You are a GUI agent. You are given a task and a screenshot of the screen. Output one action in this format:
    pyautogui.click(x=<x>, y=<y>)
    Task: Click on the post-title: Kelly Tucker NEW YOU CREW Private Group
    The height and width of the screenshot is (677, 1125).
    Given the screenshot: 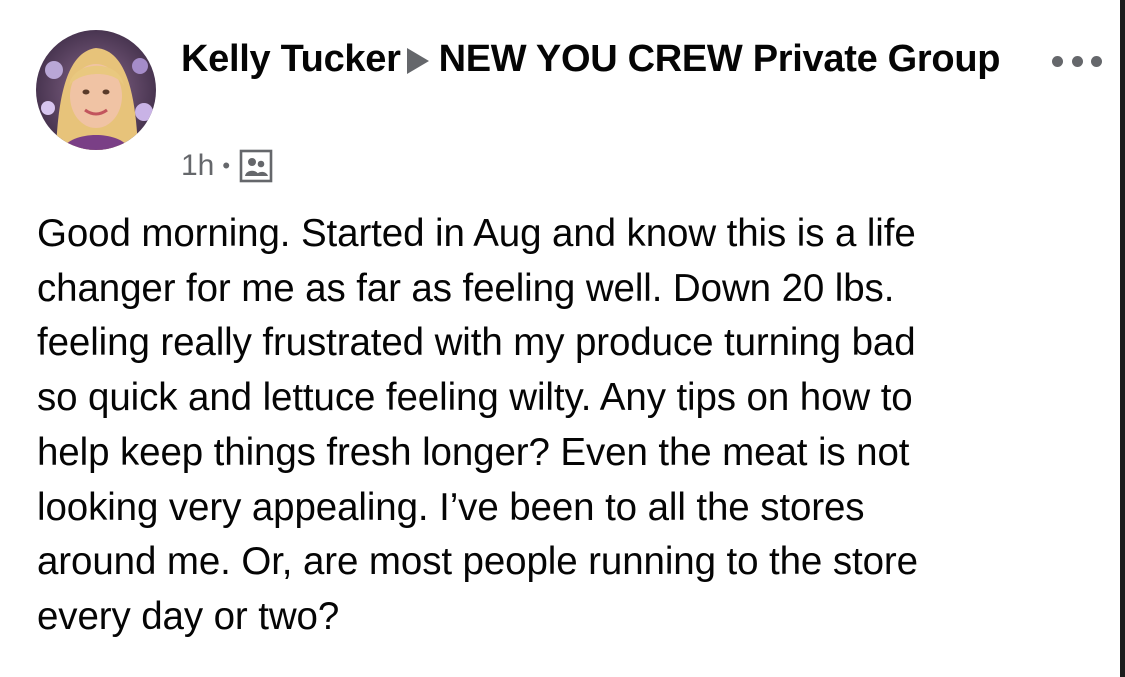 What is the action you would take?
    pyautogui.click(x=601, y=59)
    